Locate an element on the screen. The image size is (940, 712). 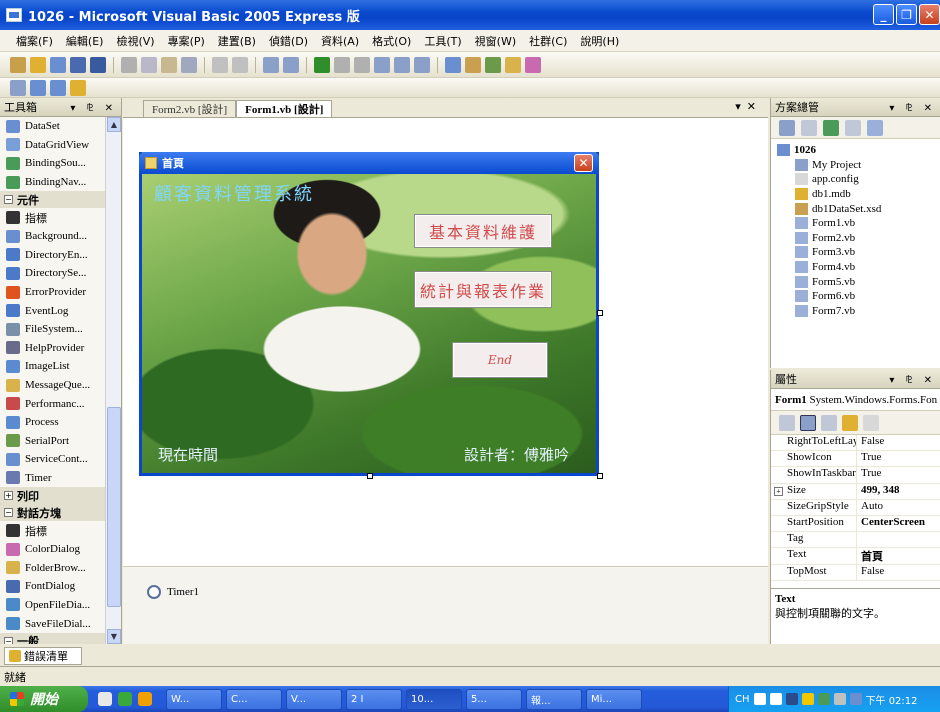
categorized-icon is located at coordinates (787, 422).